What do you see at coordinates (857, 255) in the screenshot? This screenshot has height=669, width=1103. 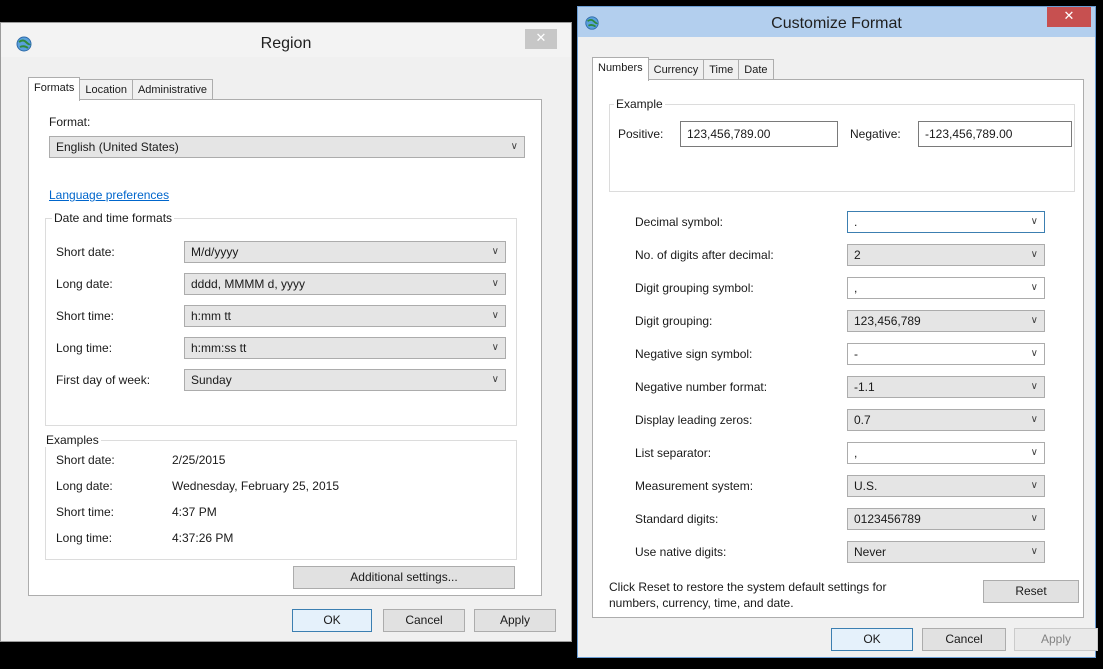 I see `digits-after-decimal-value: 2` at bounding box center [857, 255].